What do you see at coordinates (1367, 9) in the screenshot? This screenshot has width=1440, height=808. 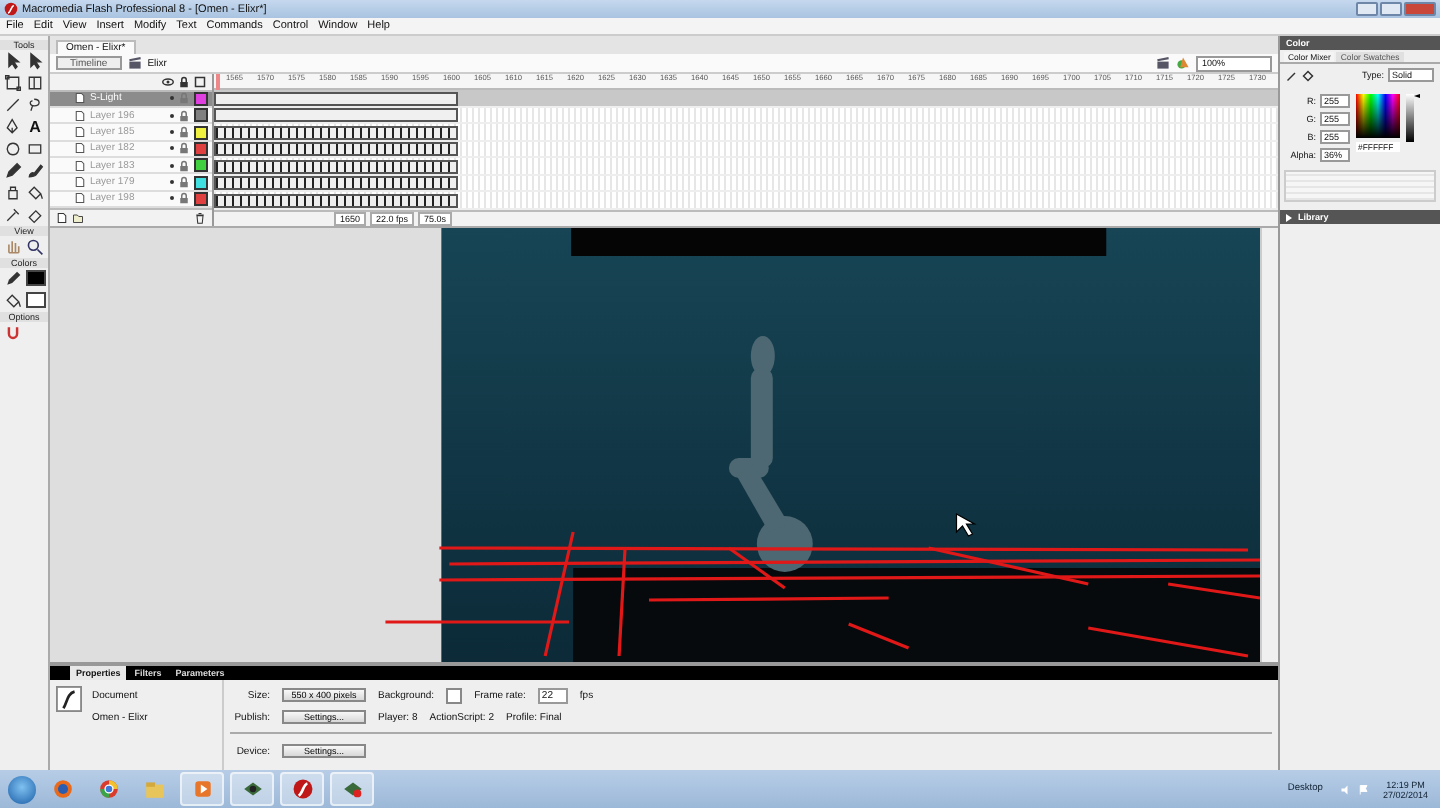 I see `minimize-button` at bounding box center [1367, 9].